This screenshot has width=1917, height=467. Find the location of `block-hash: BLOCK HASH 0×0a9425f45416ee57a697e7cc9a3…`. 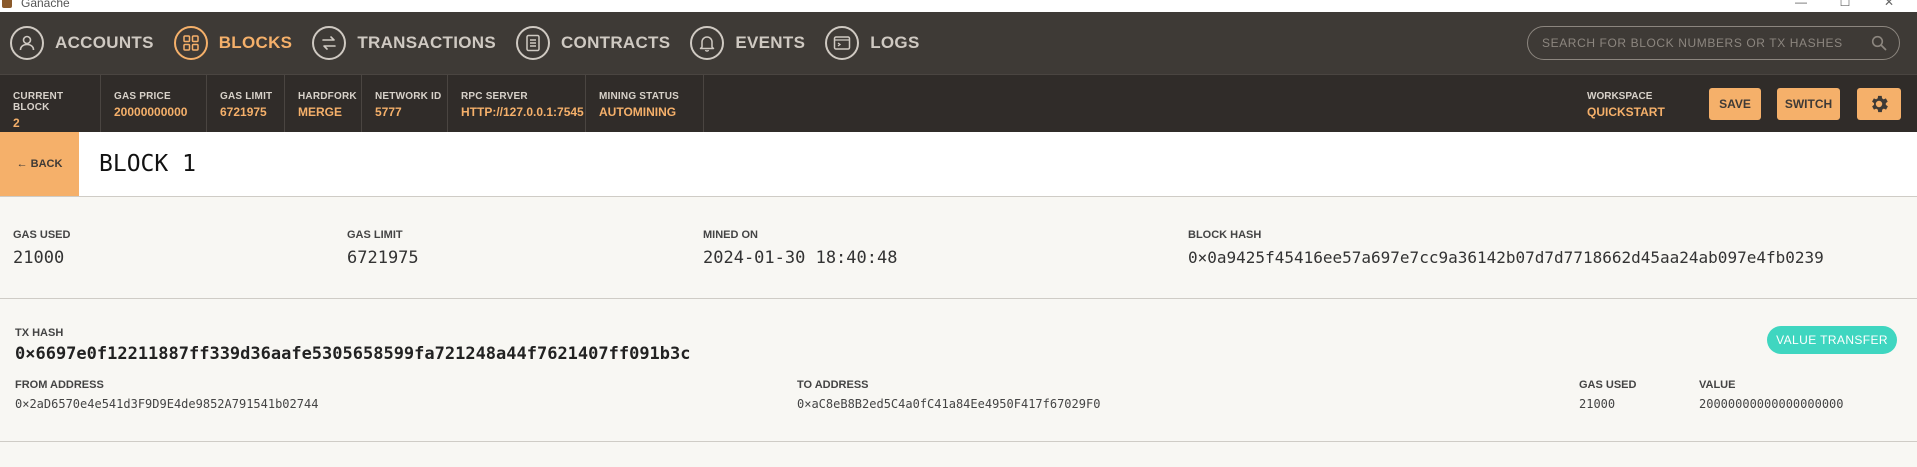

block-hash: BLOCK HASH 0×0a9425f45416ee57a697e7cc9a3… is located at coordinates (1506, 248).